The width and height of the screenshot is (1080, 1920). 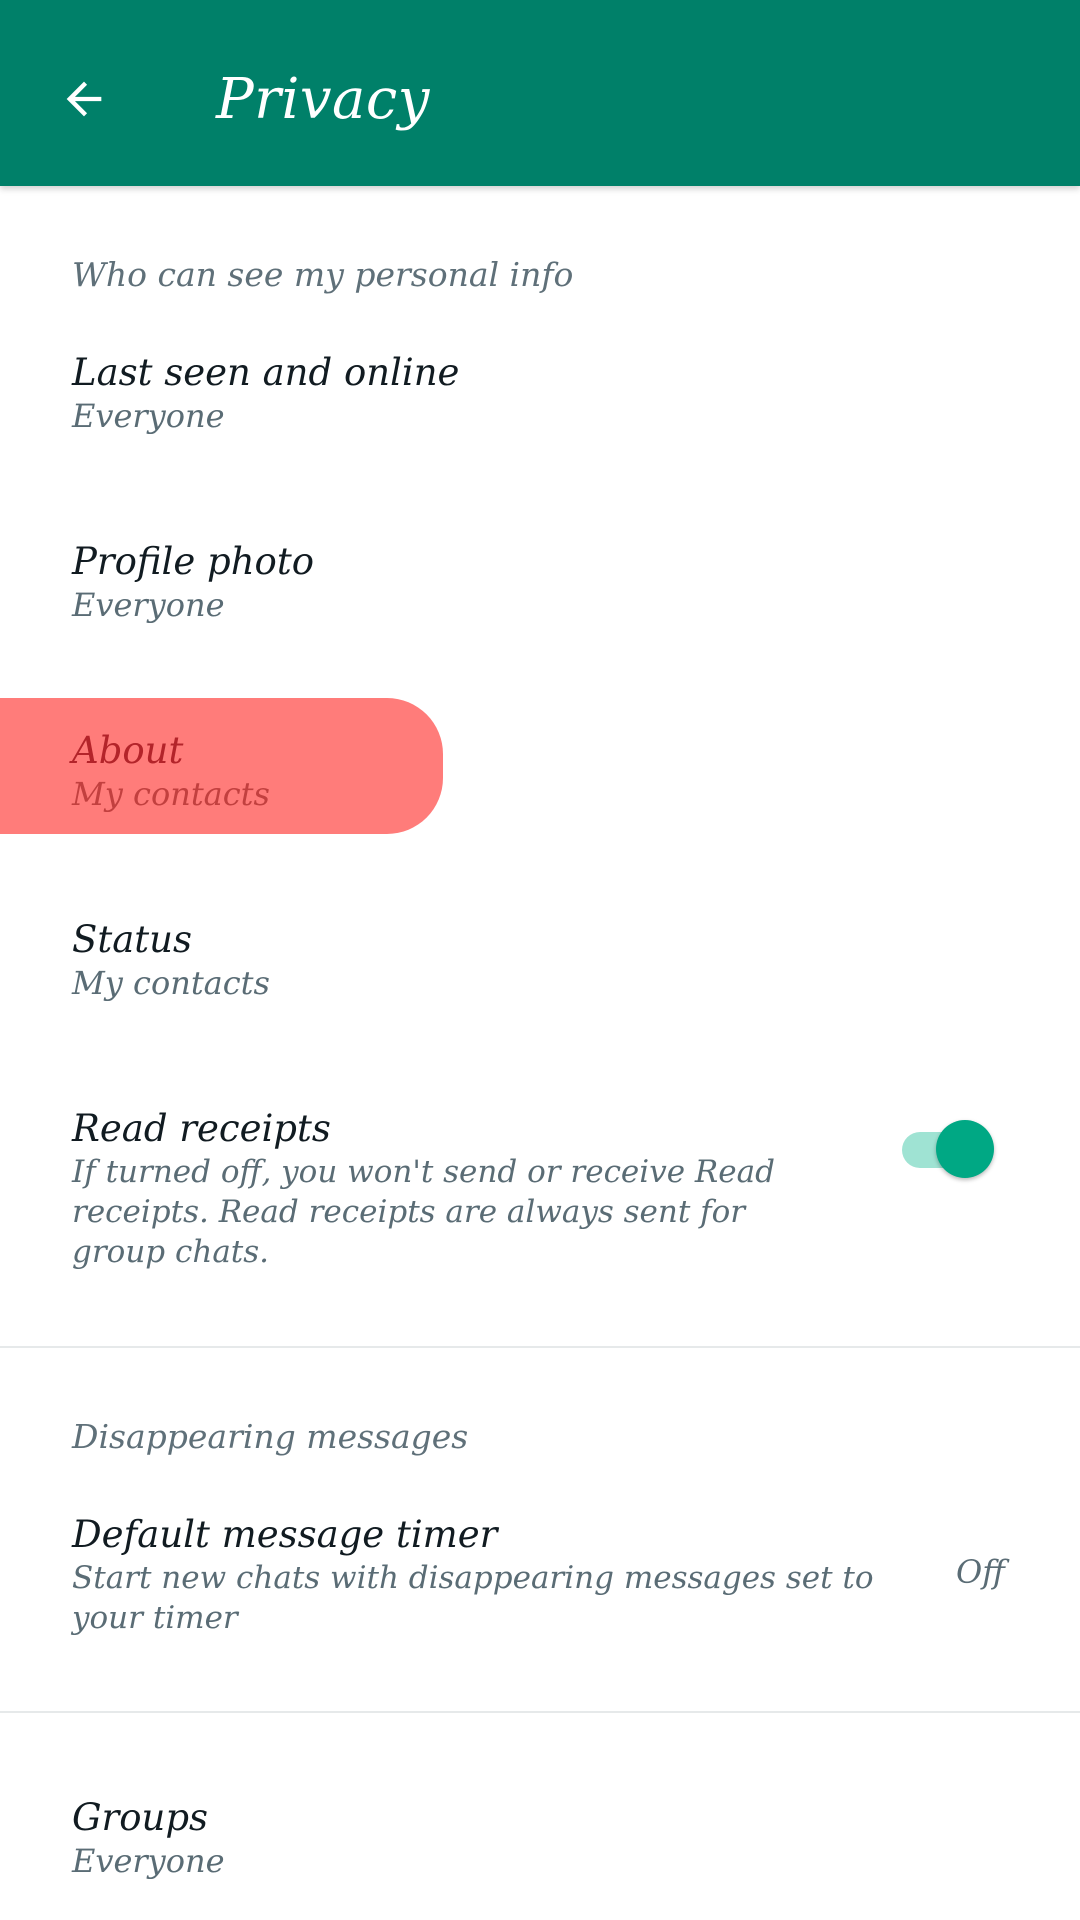 What do you see at coordinates (128, 750) in the screenshot?
I see `item-label: About` at bounding box center [128, 750].